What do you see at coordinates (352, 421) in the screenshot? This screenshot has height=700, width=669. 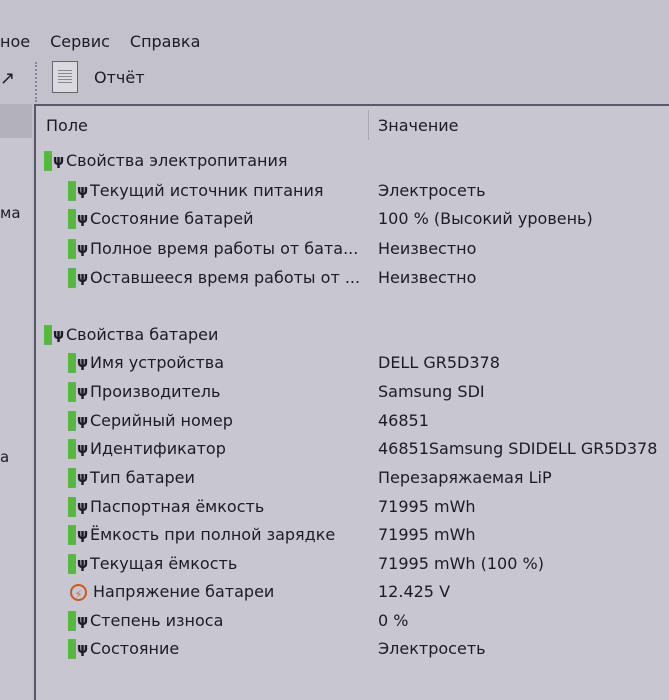 I see `list-item: ψ Серийный номер 46851` at bounding box center [352, 421].